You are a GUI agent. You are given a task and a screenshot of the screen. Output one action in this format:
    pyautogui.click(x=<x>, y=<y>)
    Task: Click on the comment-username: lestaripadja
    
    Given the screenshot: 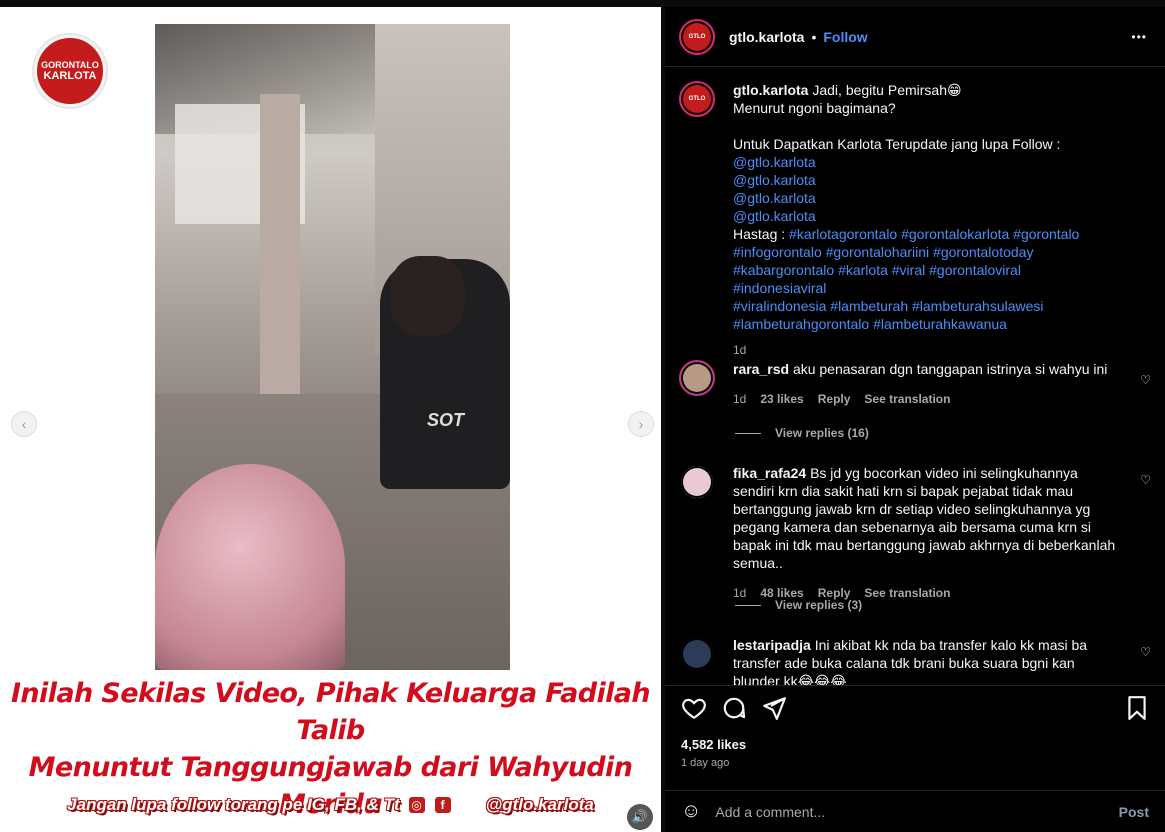 What is the action you would take?
    pyautogui.click(x=772, y=645)
    